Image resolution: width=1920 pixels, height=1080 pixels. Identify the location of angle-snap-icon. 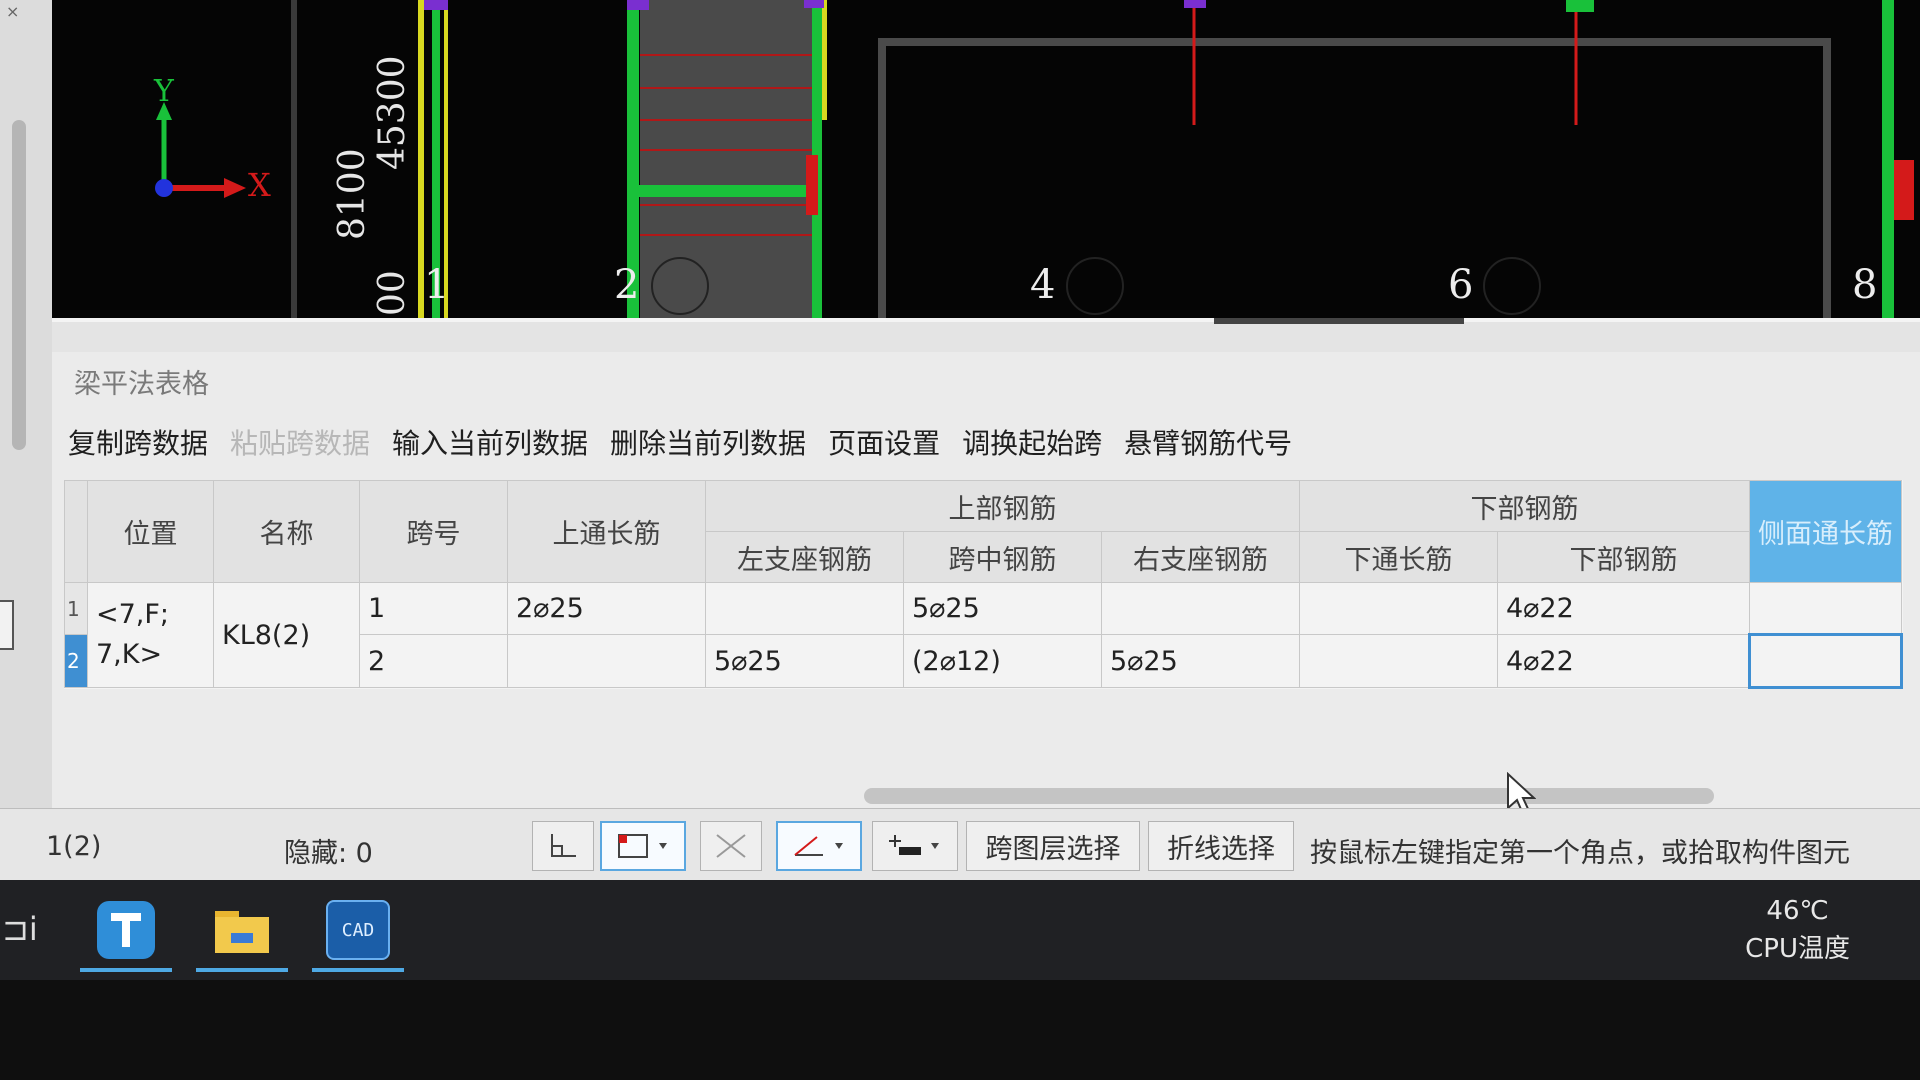
(818, 846).